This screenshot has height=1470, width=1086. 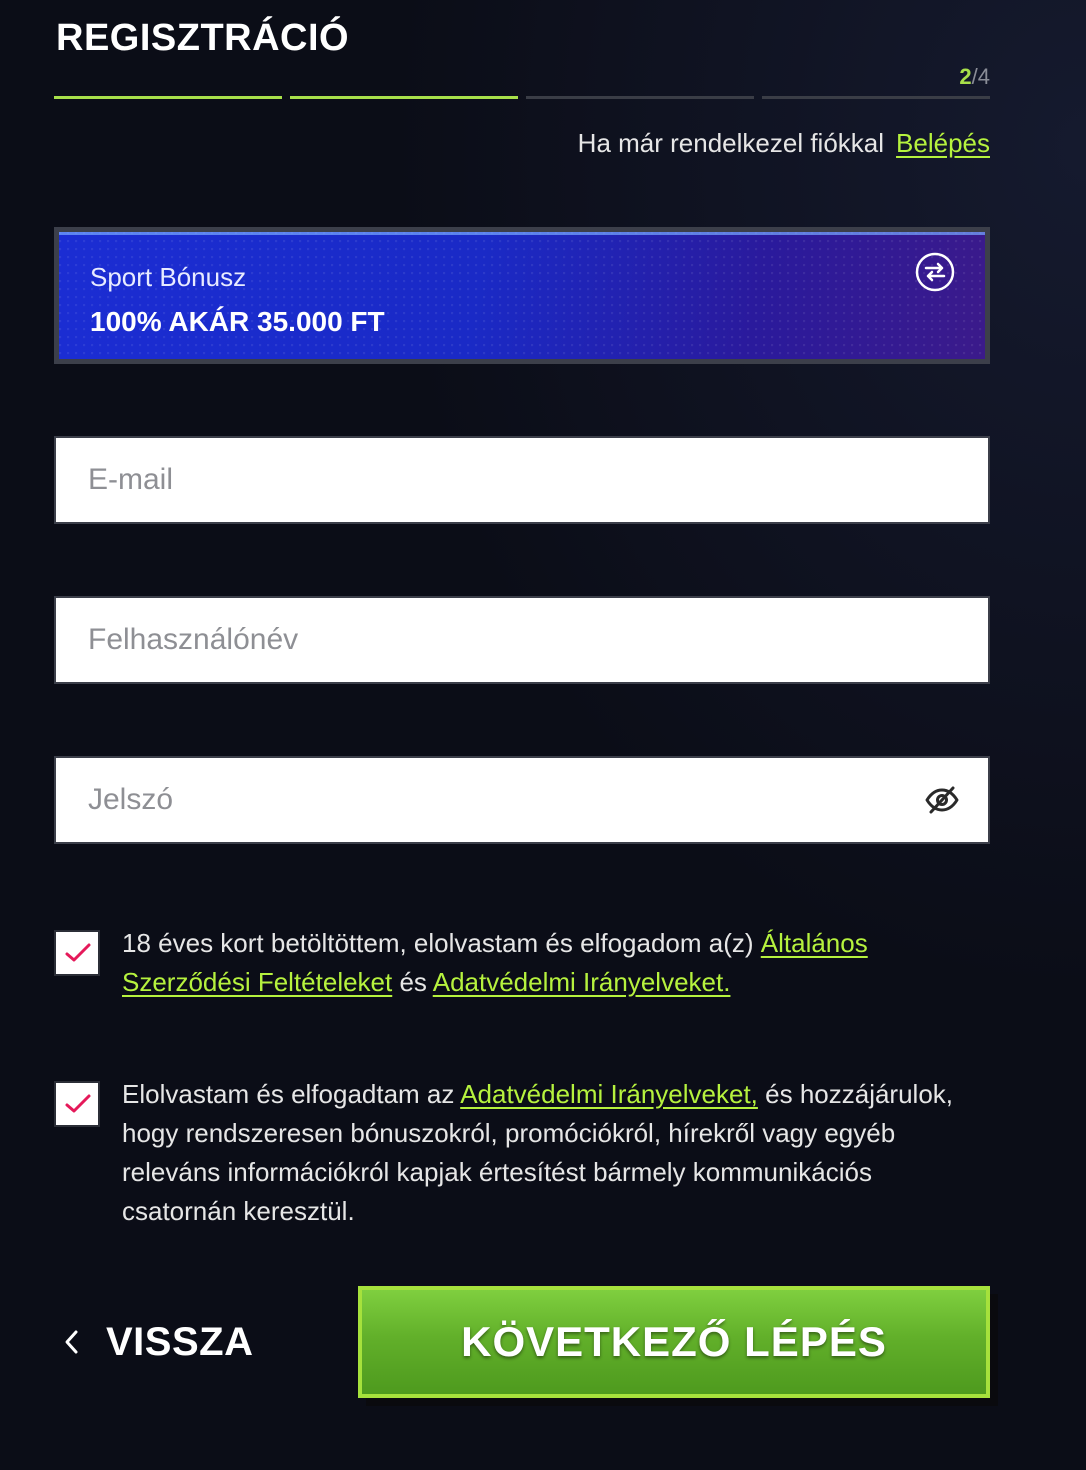 I want to click on username-field, so click(x=522, y=640).